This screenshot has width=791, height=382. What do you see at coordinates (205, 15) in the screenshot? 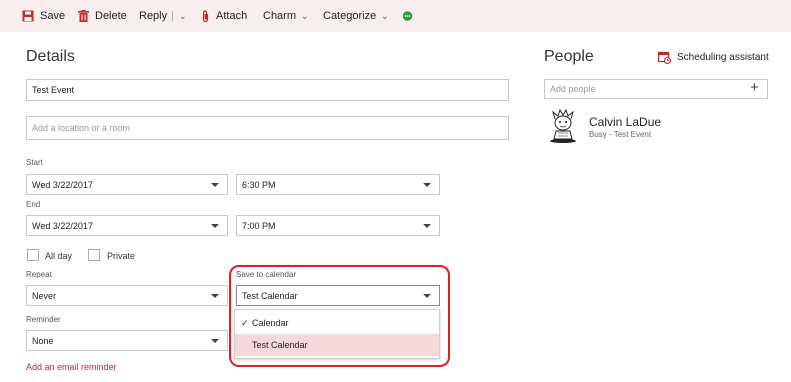
I see `paperclip-icon` at bounding box center [205, 15].